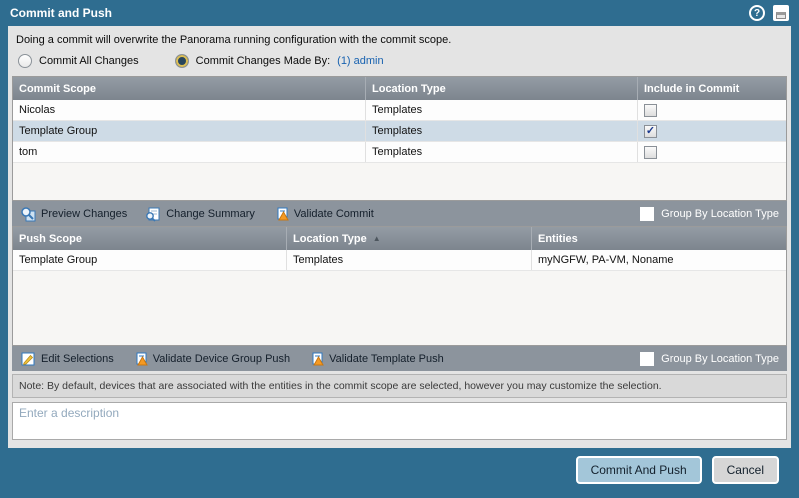 This screenshot has width=799, height=498. What do you see at coordinates (61, 13) in the screenshot?
I see `dialog-title: Commit and Push` at bounding box center [61, 13].